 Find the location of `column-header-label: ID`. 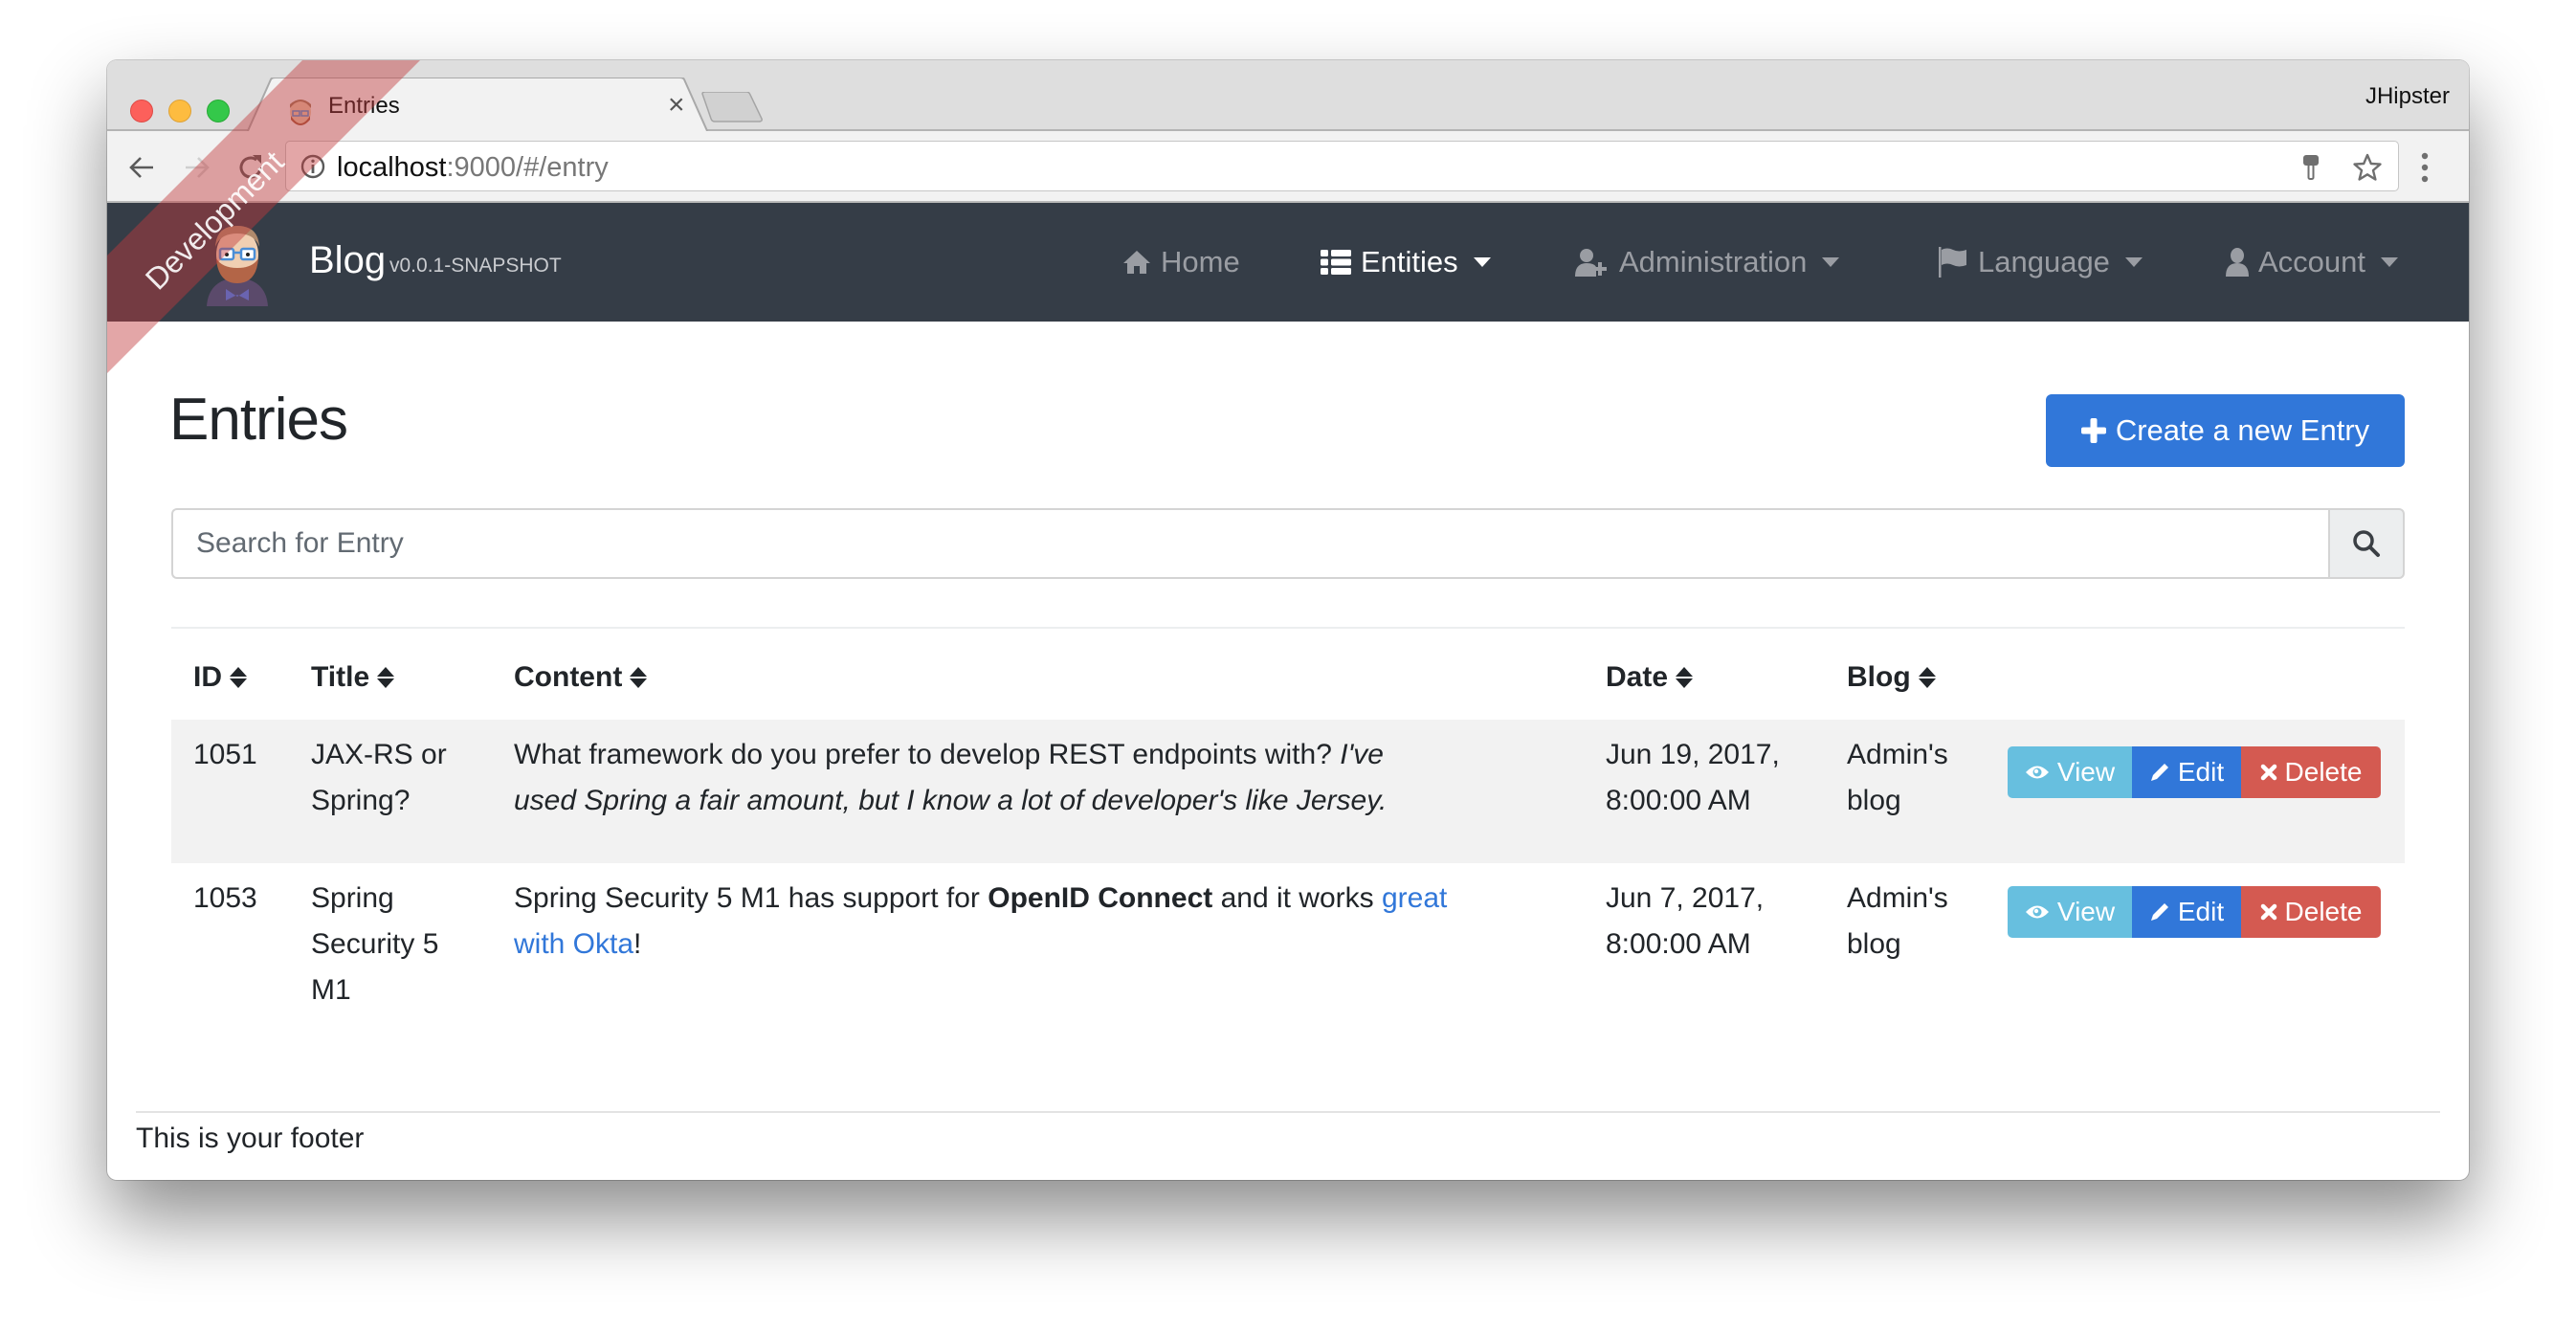

column-header-label: ID is located at coordinates (207, 677).